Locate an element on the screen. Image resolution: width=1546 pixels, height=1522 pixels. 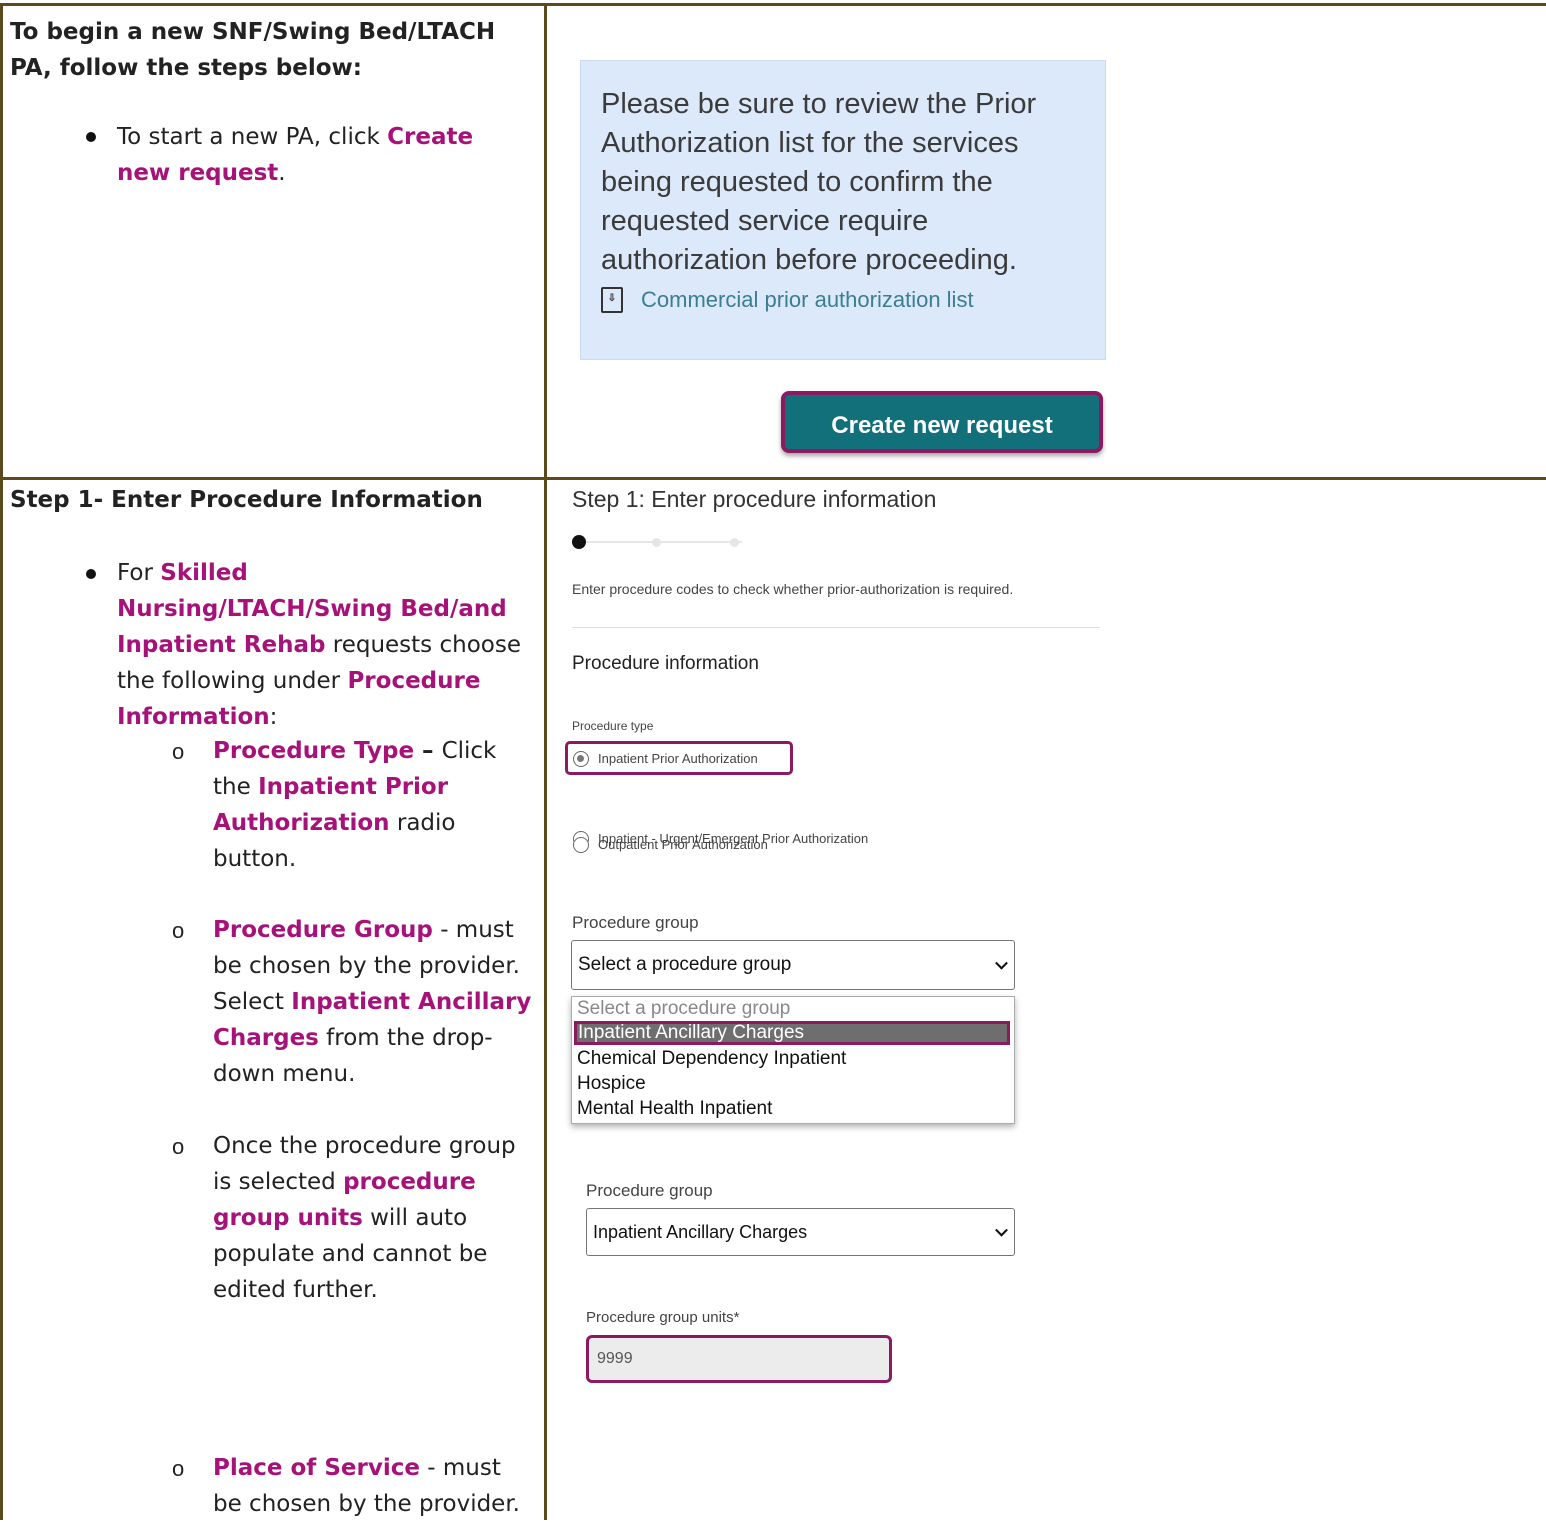
procedure-group-select-filled: Inpatient Ancillary Charges is located at coordinates (800, 1232).